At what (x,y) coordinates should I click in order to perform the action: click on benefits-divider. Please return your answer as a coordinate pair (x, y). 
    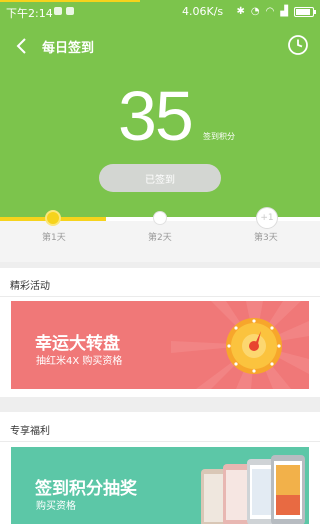
    Looking at the image, I should click on (160, 441).